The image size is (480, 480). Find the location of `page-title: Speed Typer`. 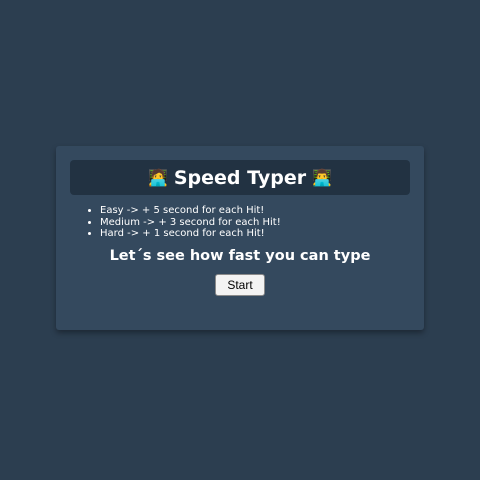

page-title: Speed Typer is located at coordinates (240, 177).